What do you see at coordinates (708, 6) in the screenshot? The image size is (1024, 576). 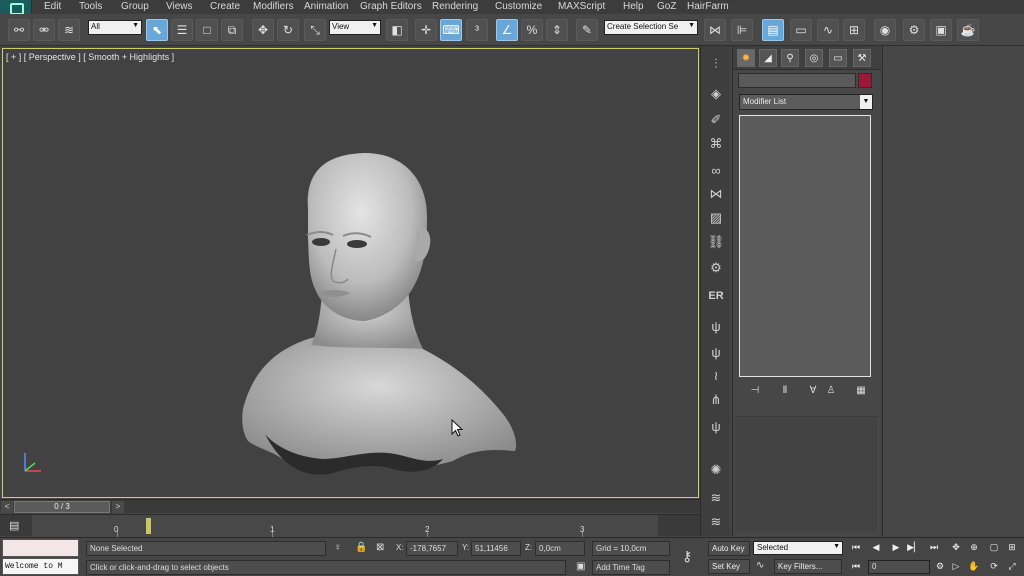 I see `menu-hairfarm: HairFarm` at bounding box center [708, 6].